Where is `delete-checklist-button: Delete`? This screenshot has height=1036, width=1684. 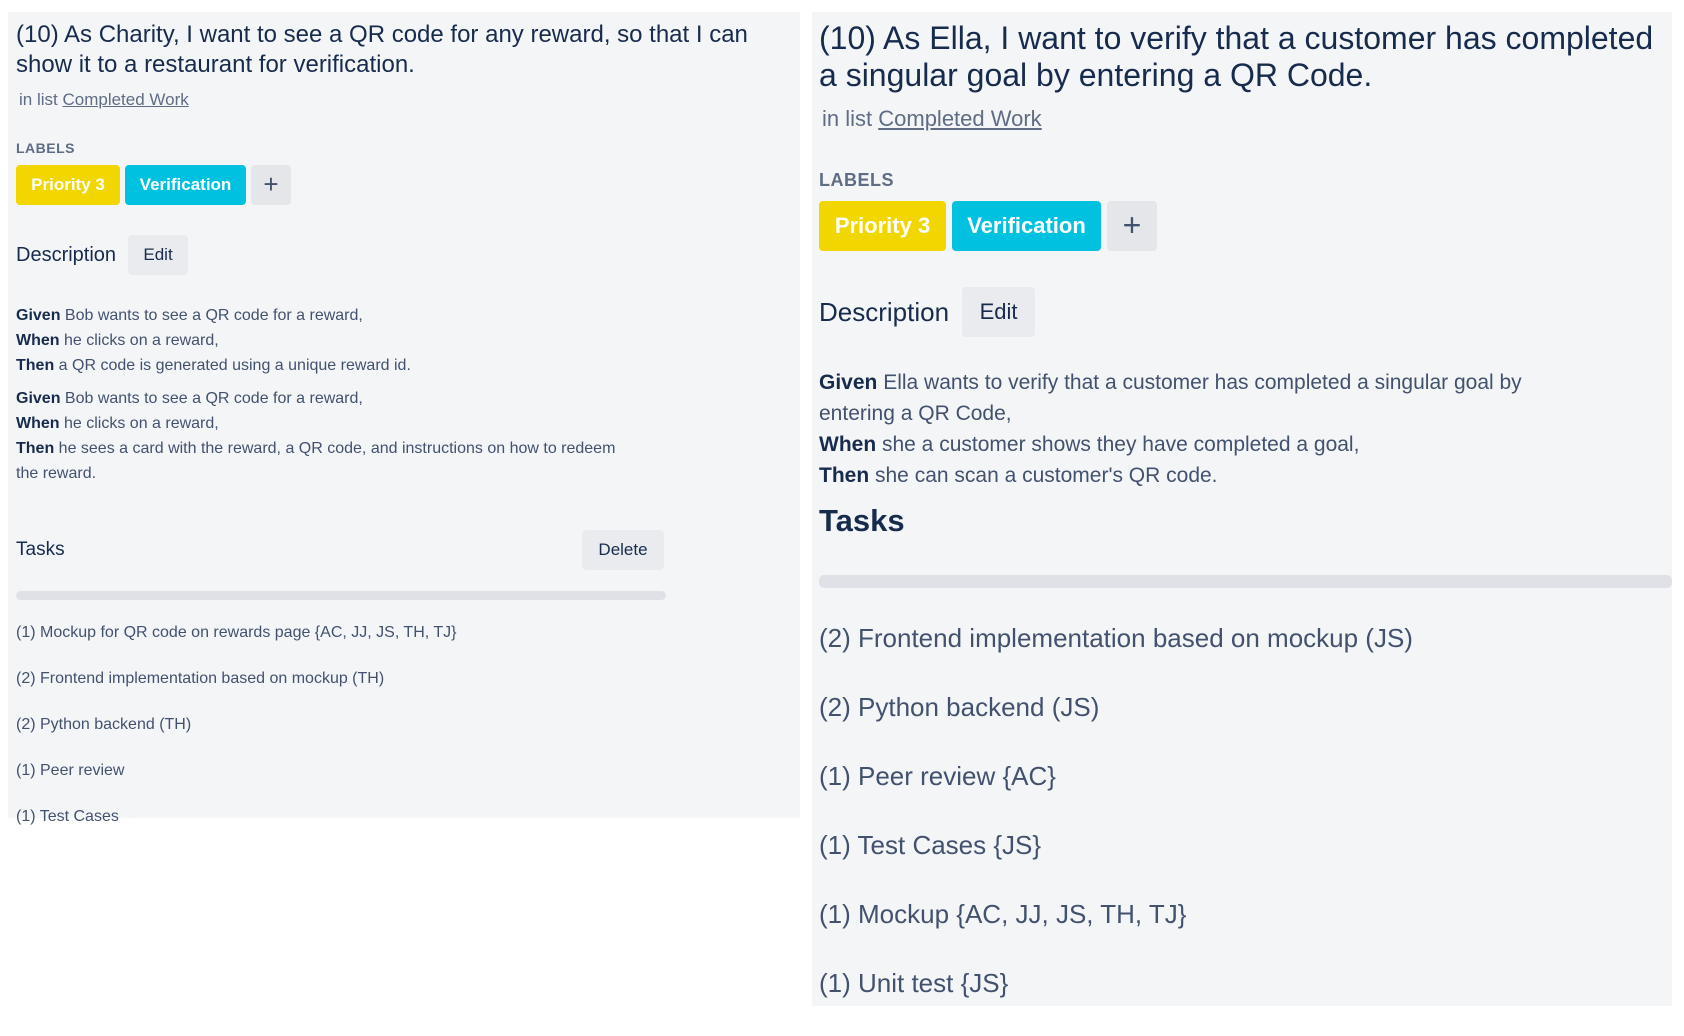
delete-checklist-button: Delete is located at coordinates (623, 550).